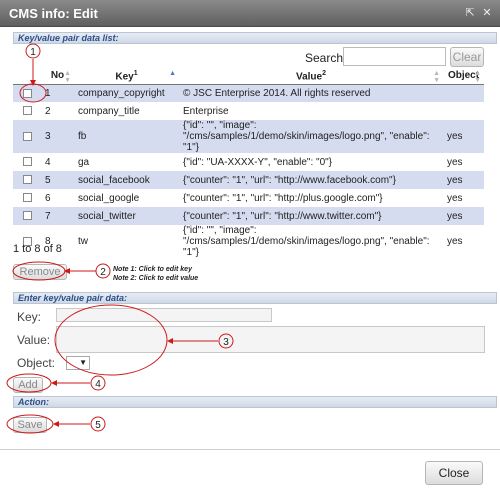 This screenshot has width=500, height=492. Describe the element at coordinates (29, 383) in the screenshot. I see `highlight-add` at that location.